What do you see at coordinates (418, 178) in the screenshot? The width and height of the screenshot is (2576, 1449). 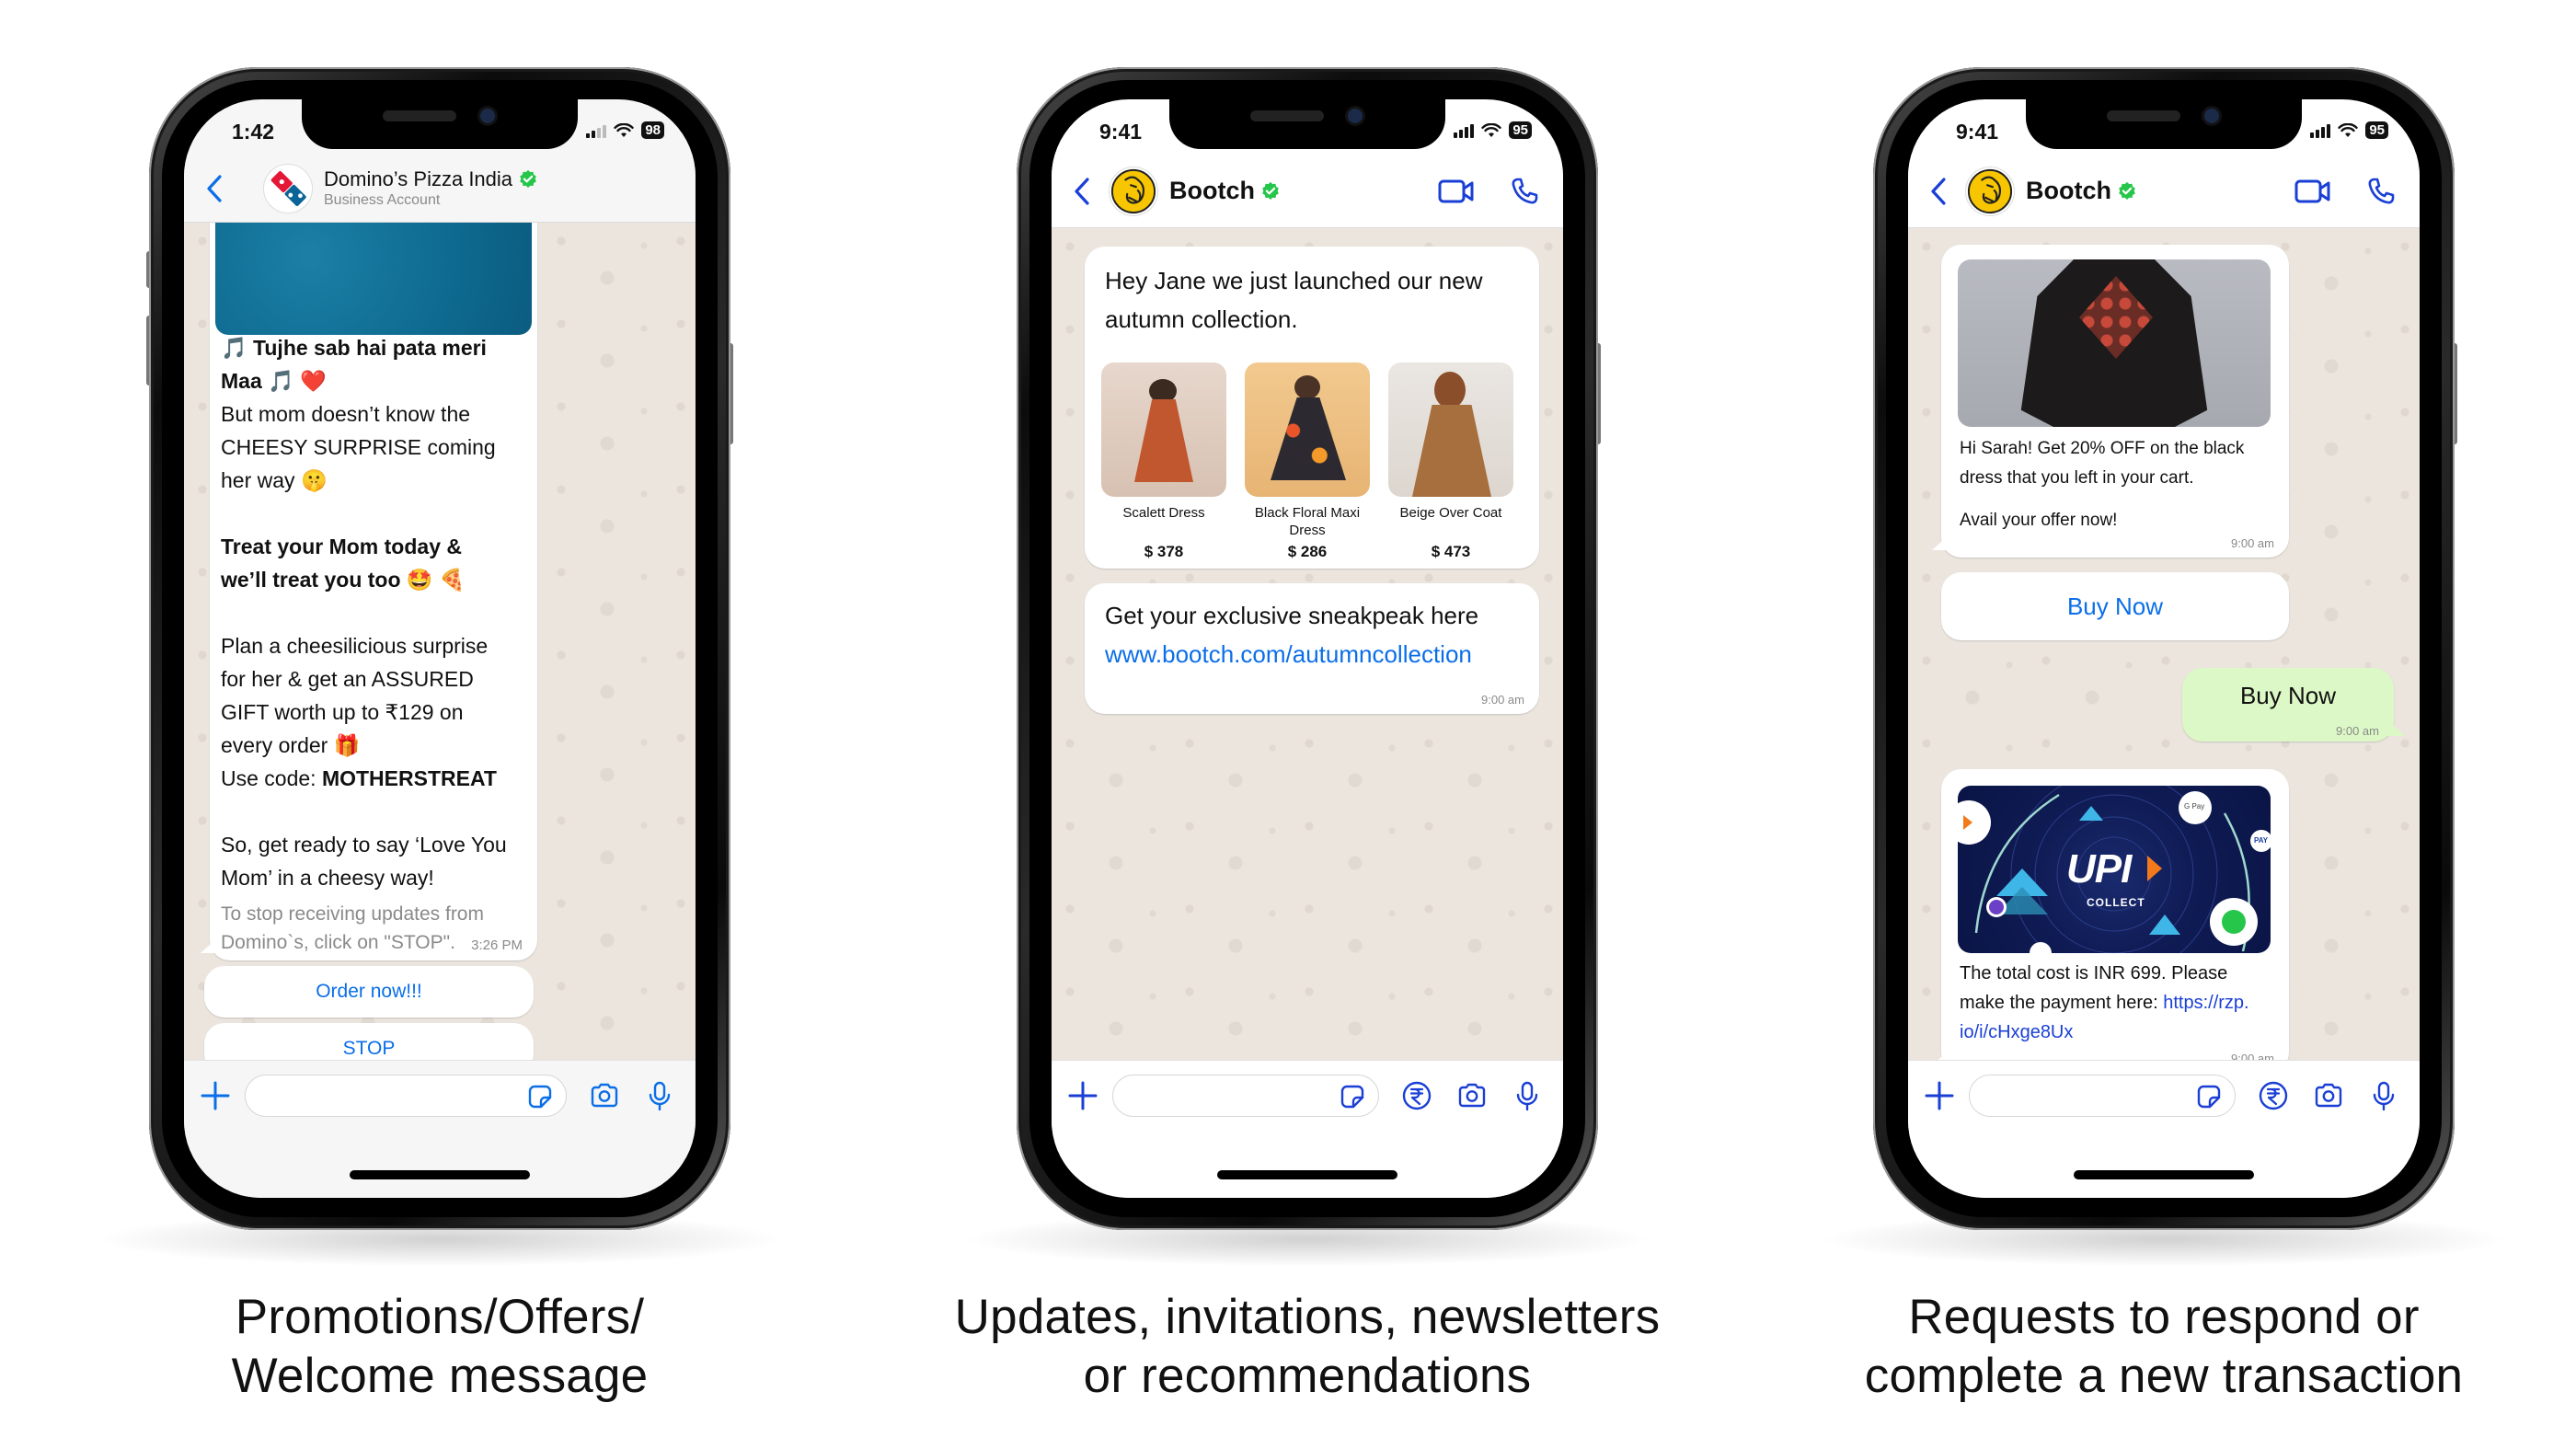 I see `contact-name-text: Domino’s Pizza India` at bounding box center [418, 178].